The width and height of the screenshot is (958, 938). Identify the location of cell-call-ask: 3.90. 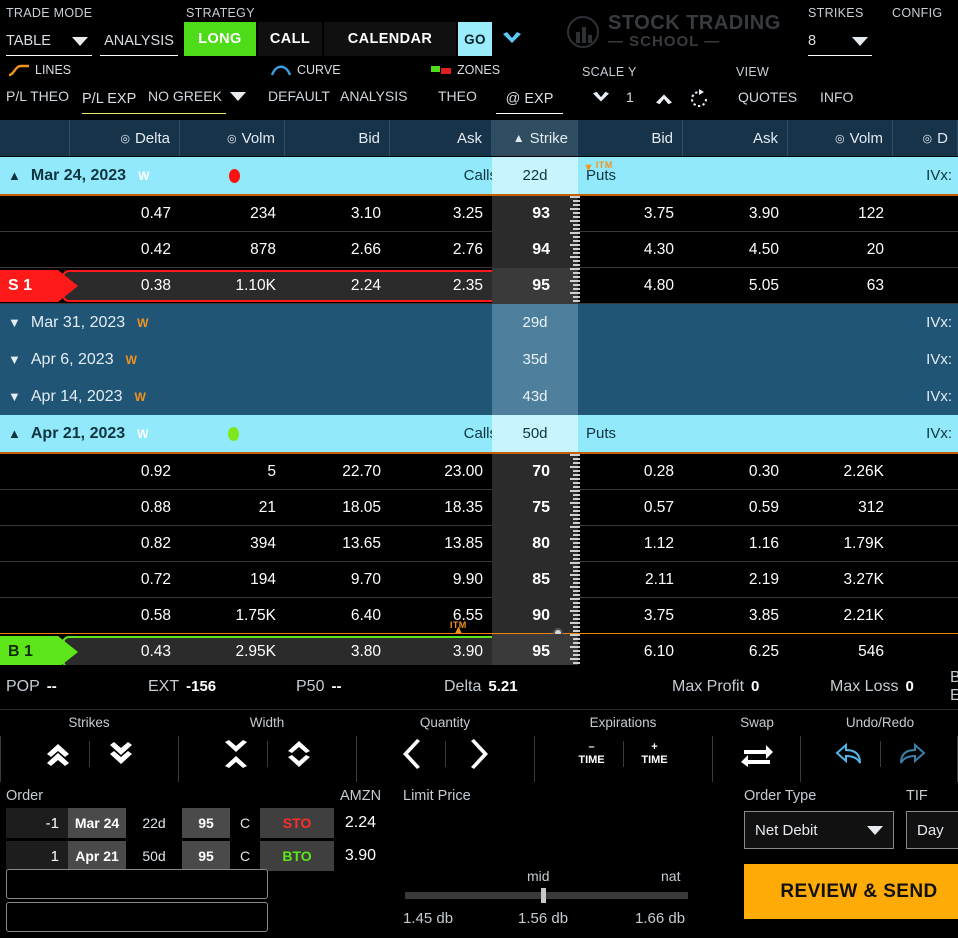
(441, 652).